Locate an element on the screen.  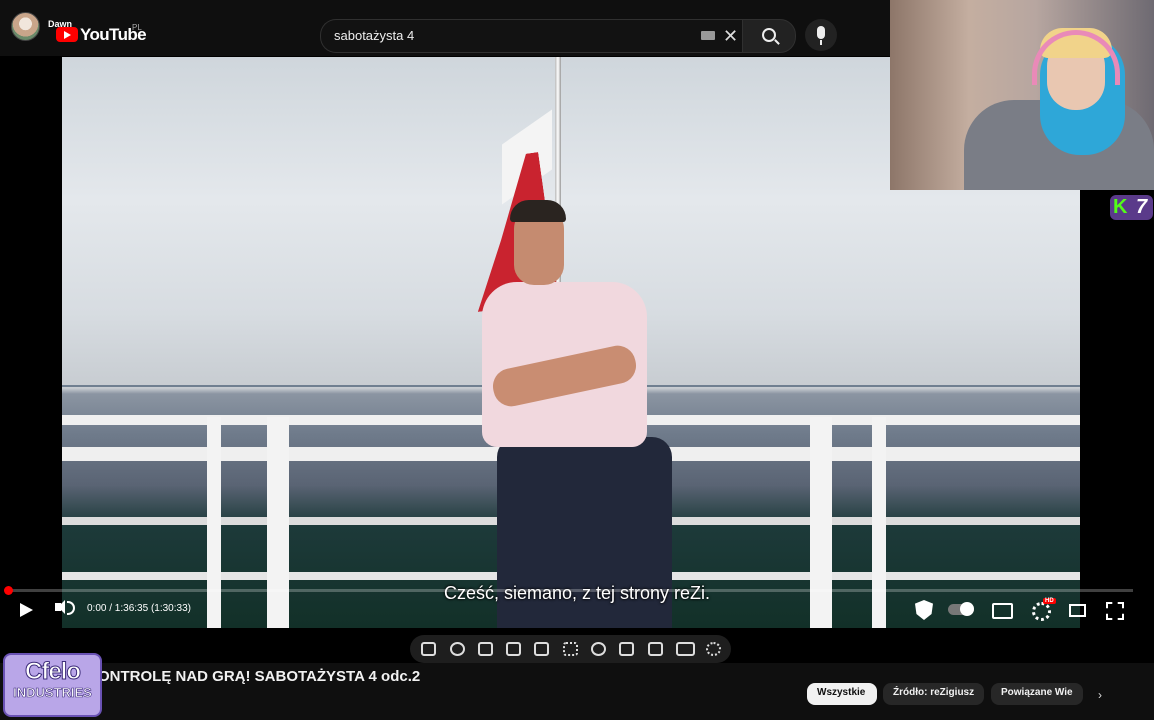
add-icon is located at coordinates (626, 649).